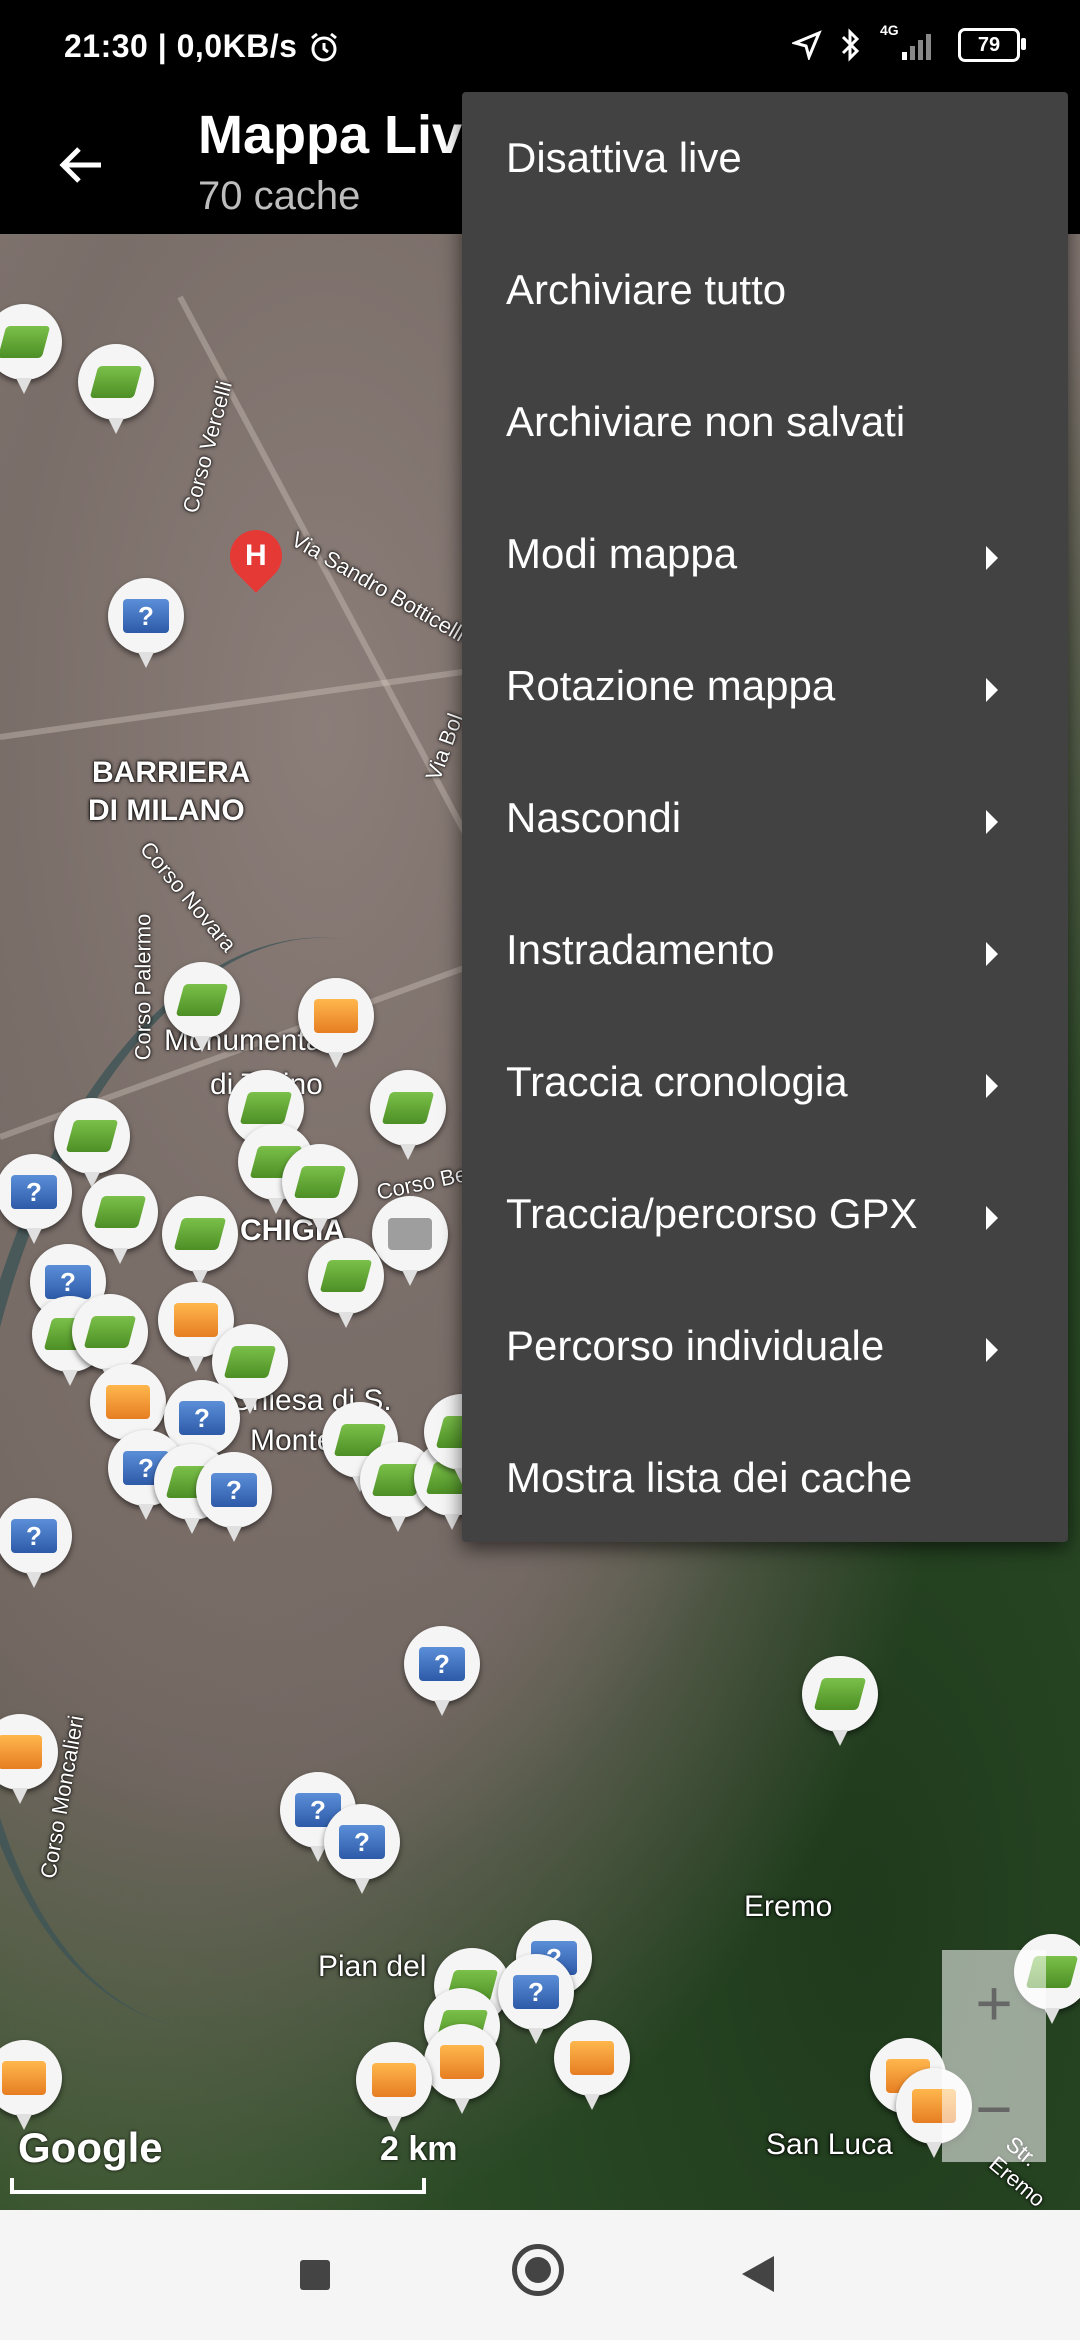 This screenshot has height=2340, width=1080. Describe the element at coordinates (538, 2270) in the screenshot. I see `home-button` at that location.